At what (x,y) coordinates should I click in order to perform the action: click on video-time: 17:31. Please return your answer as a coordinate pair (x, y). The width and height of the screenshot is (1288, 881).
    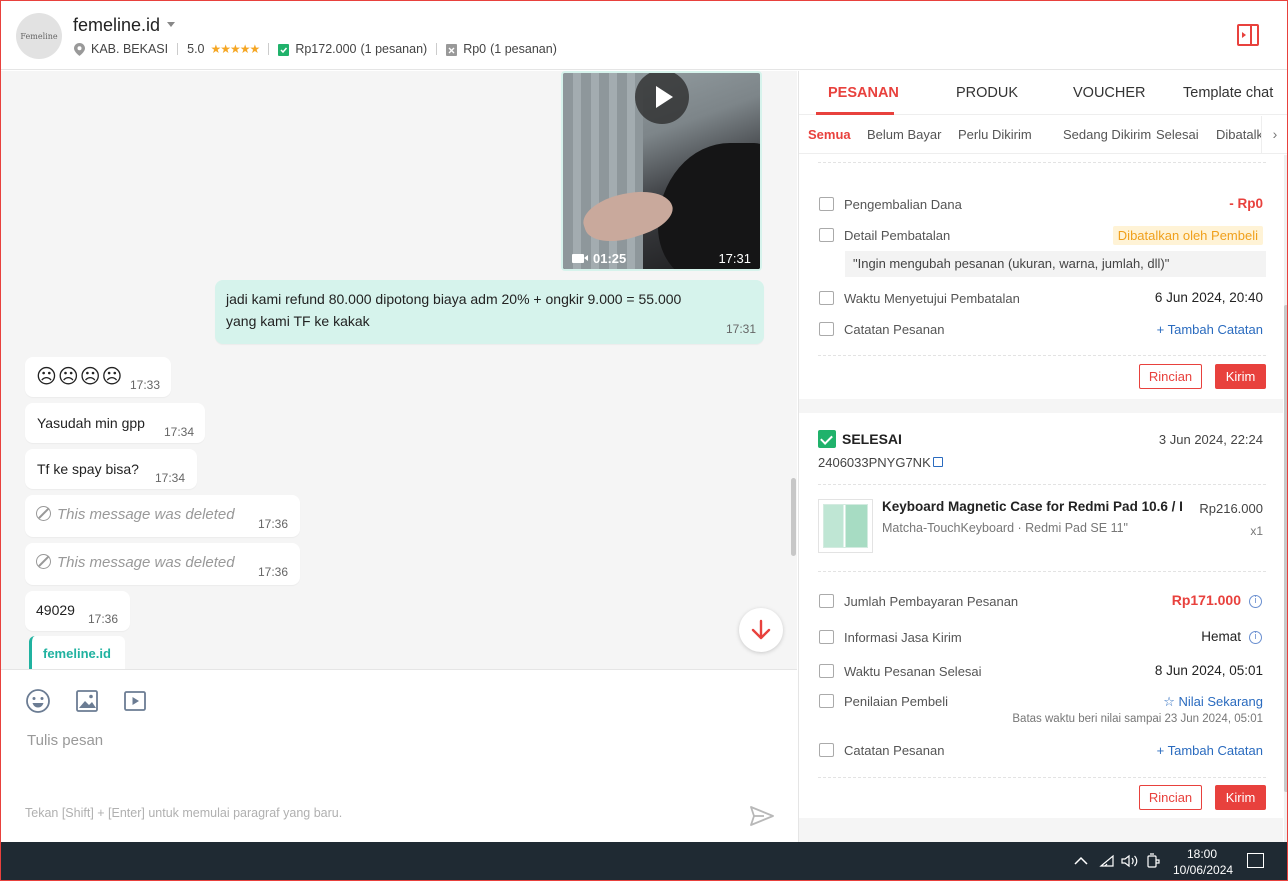
    Looking at the image, I should click on (734, 258).